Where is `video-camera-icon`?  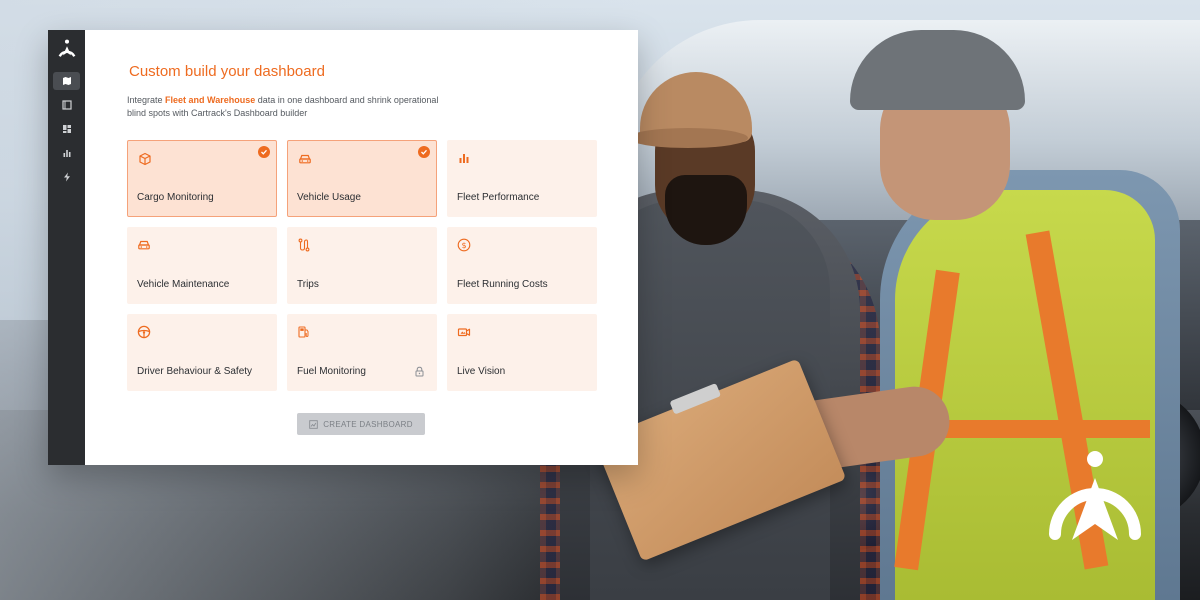
video-camera-icon is located at coordinates (464, 332).